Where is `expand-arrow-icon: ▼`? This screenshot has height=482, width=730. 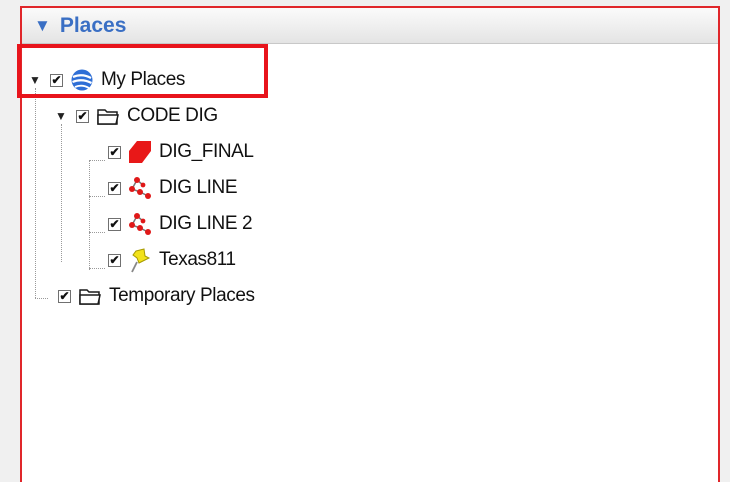
expand-arrow-icon: ▼ is located at coordinates (61, 116).